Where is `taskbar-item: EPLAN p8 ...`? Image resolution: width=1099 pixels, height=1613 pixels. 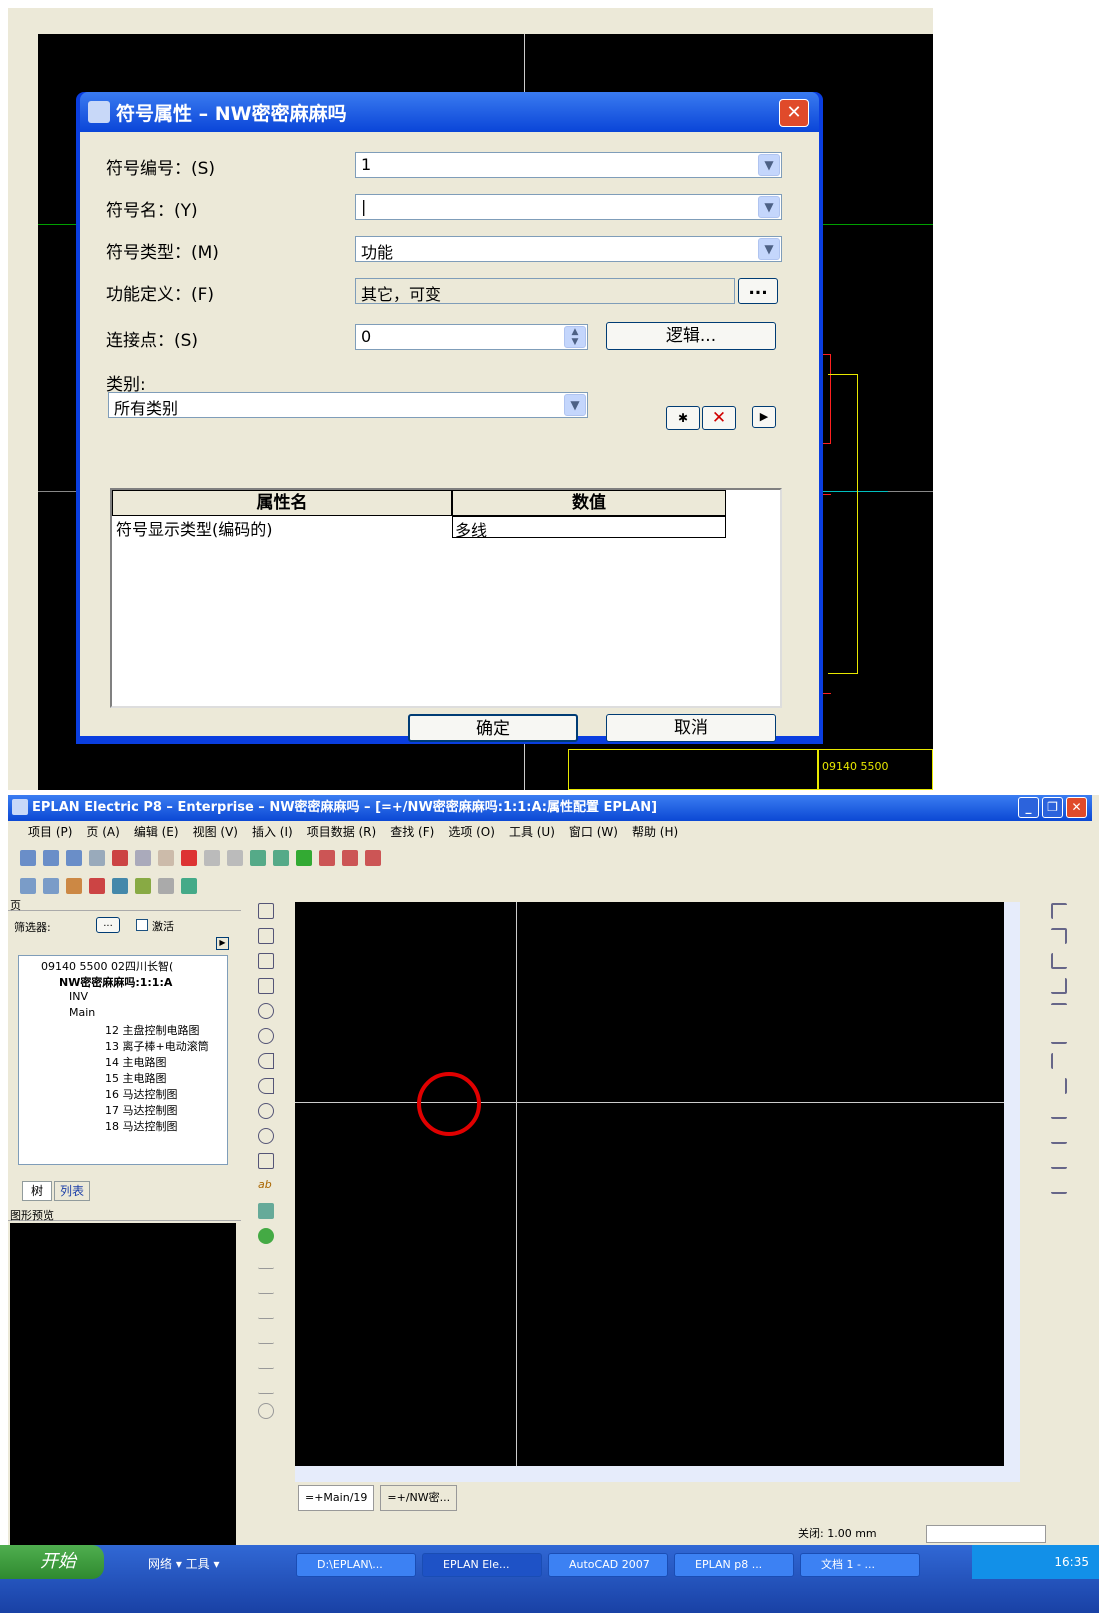 taskbar-item: EPLAN p8 ... is located at coordinates (734, 1565).